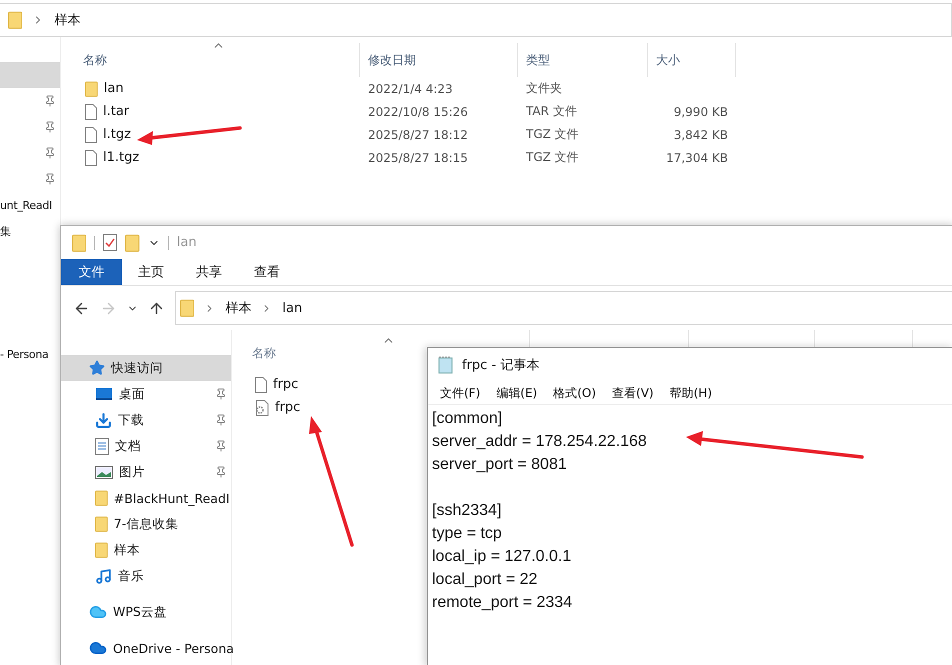 The width and height of the screenshot is (952, 665). What do you see at coordinates (117, 134) in the screenshot?
I see `file-name: l.tgz` at bounding box center [117, 134].